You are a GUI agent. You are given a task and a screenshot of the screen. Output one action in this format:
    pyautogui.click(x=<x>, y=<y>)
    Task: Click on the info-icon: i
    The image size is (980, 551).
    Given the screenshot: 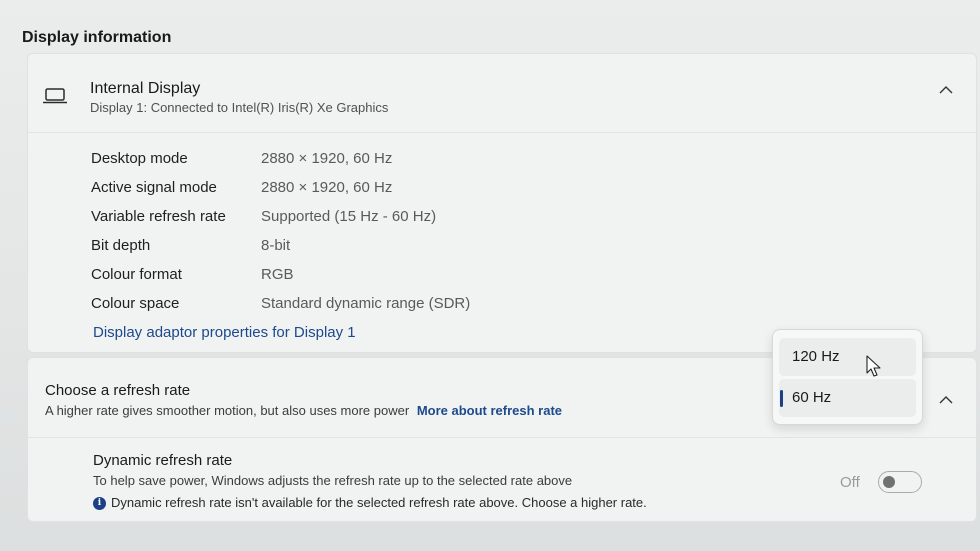 What is the action you would take?
    pyautogui.click(x=99, y=504)
    